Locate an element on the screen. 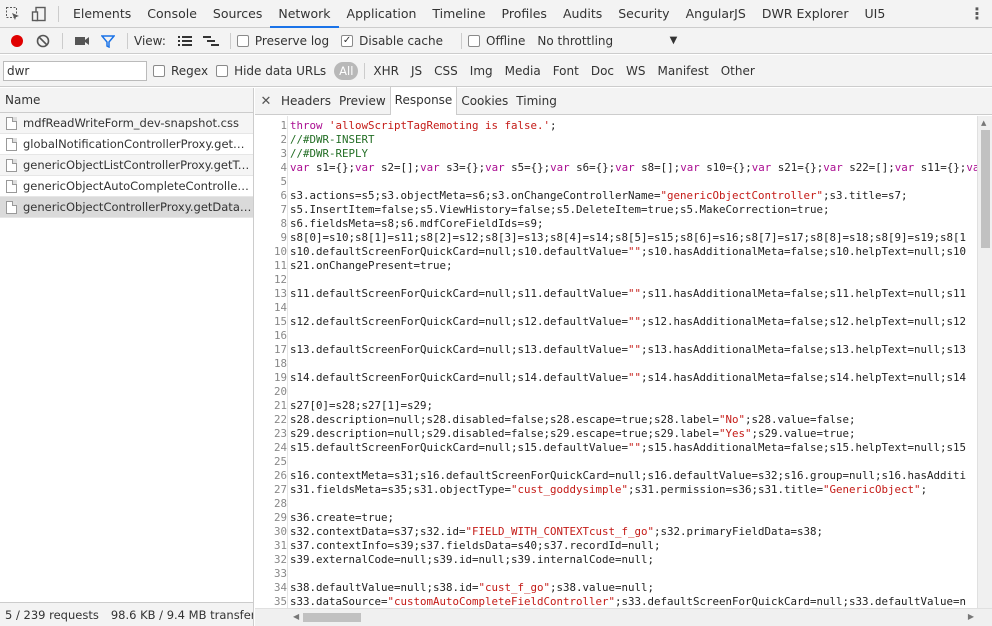  line-number: 16 is located at coordinates (280, 335).